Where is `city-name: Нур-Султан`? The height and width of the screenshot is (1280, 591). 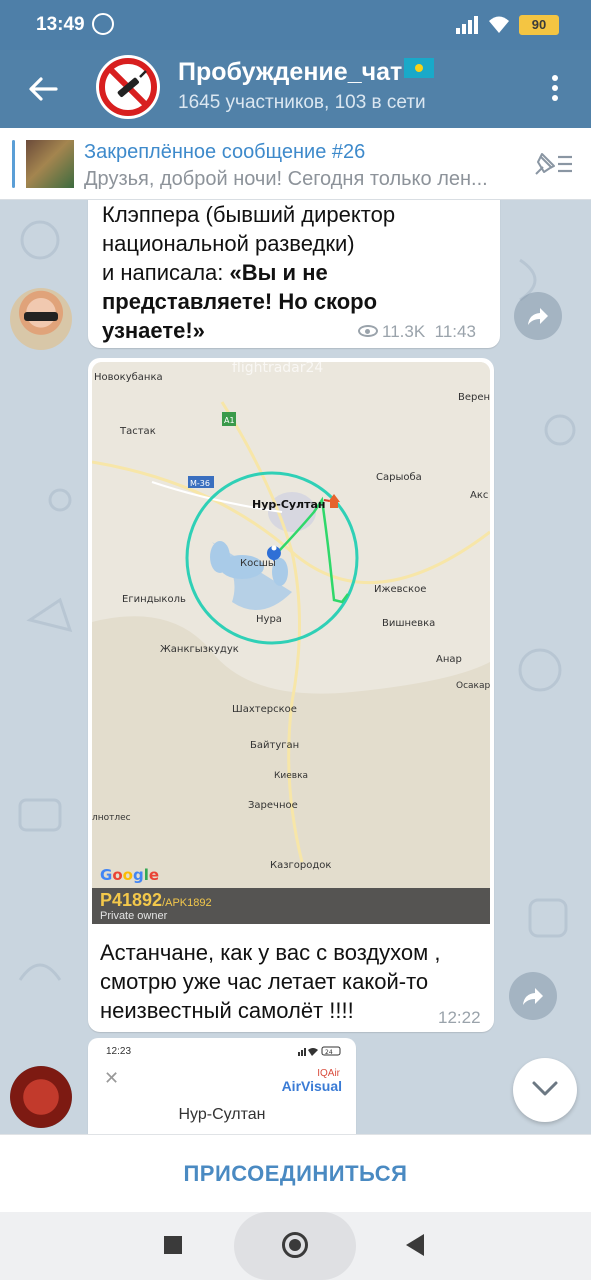 city-name: Нур-Султан is located at coordinates (222, 1114).